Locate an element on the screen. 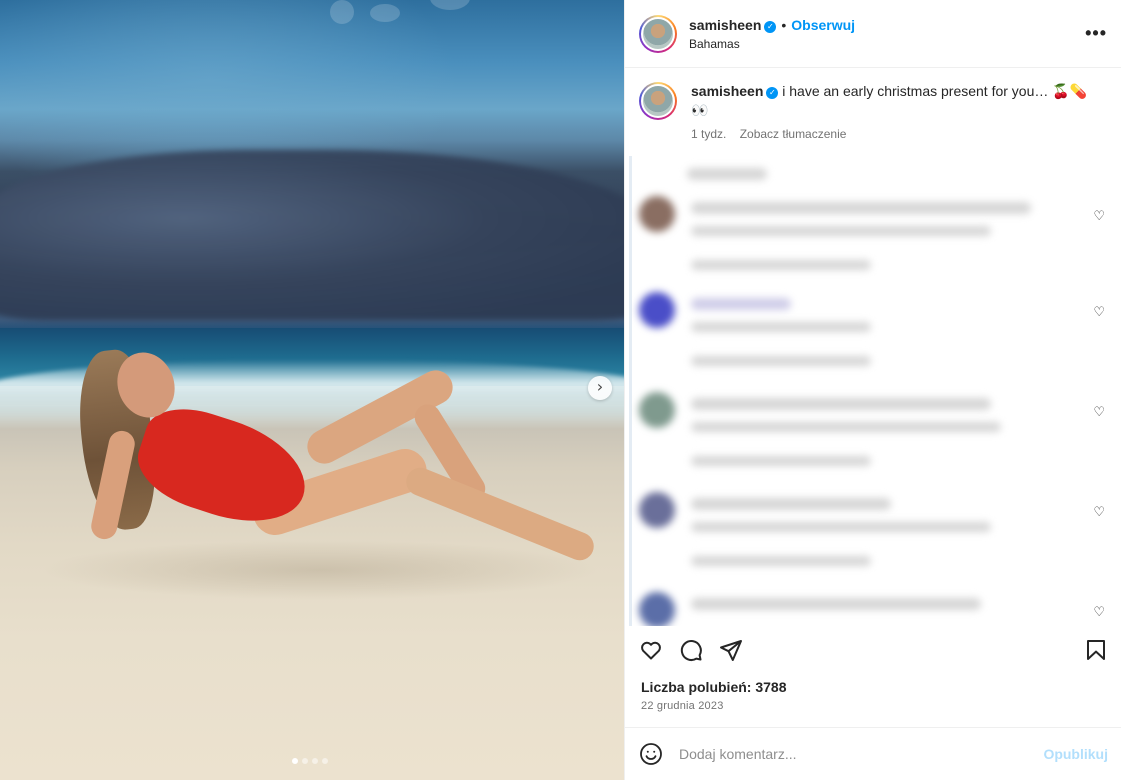 The image size is (1121, 780). sand-shadow is located at coordinates (320, 570).